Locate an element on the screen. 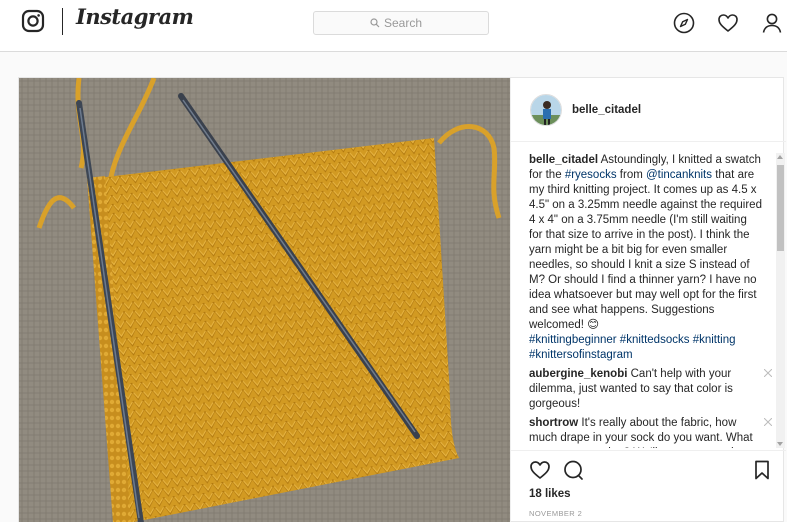 The height and width of the screenshot is (522, 787). scroll-up-arrow-icon is located at coordinates (780, 157).